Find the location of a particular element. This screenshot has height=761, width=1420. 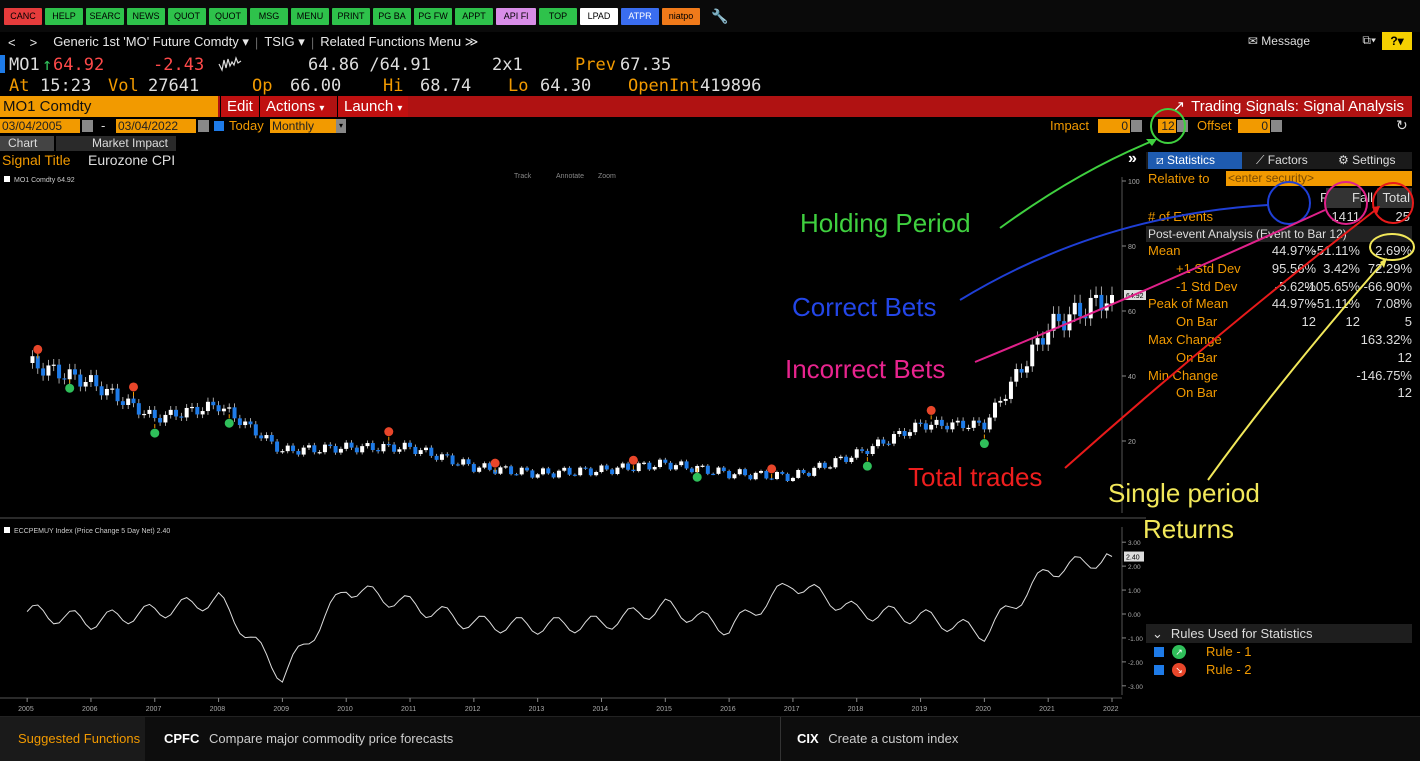

incorrect-bets-arrow is located at coordinates (1150, 286).